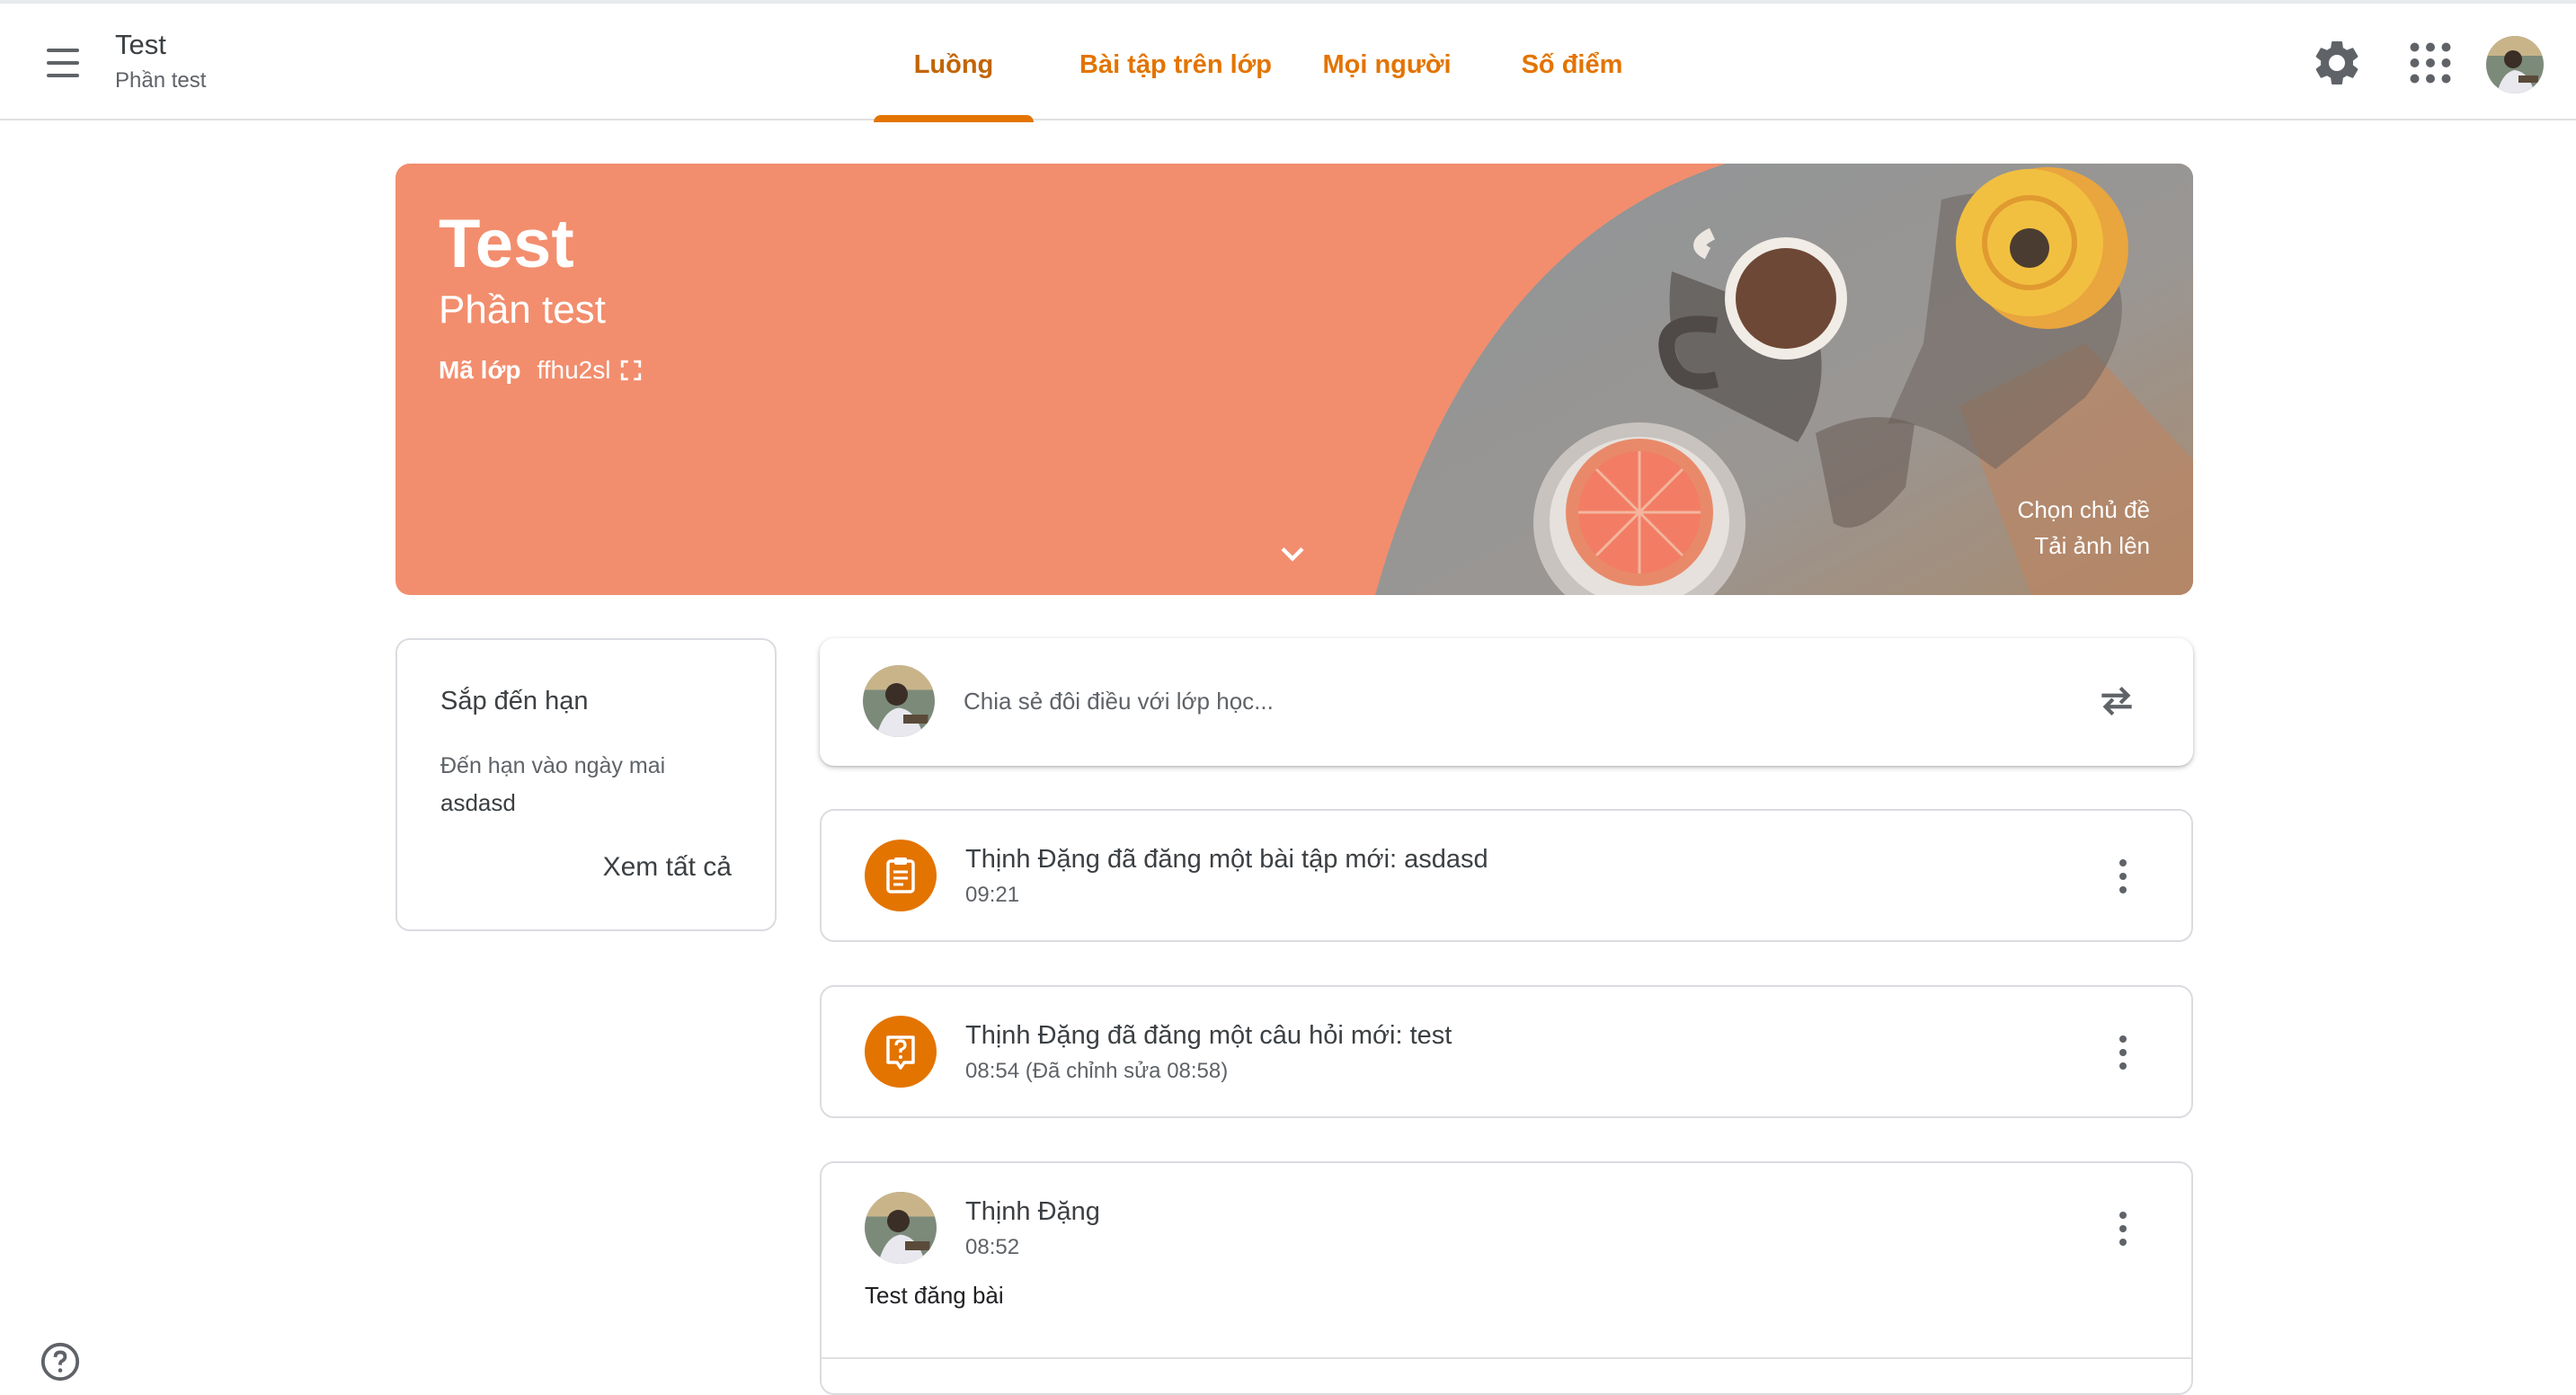 This screenshot has height=1395, width=2576. What do you see at coordinates (478, 803) in the screenshot?
I see `upcoming-item: asdasd` at bounding box center [478, 803].